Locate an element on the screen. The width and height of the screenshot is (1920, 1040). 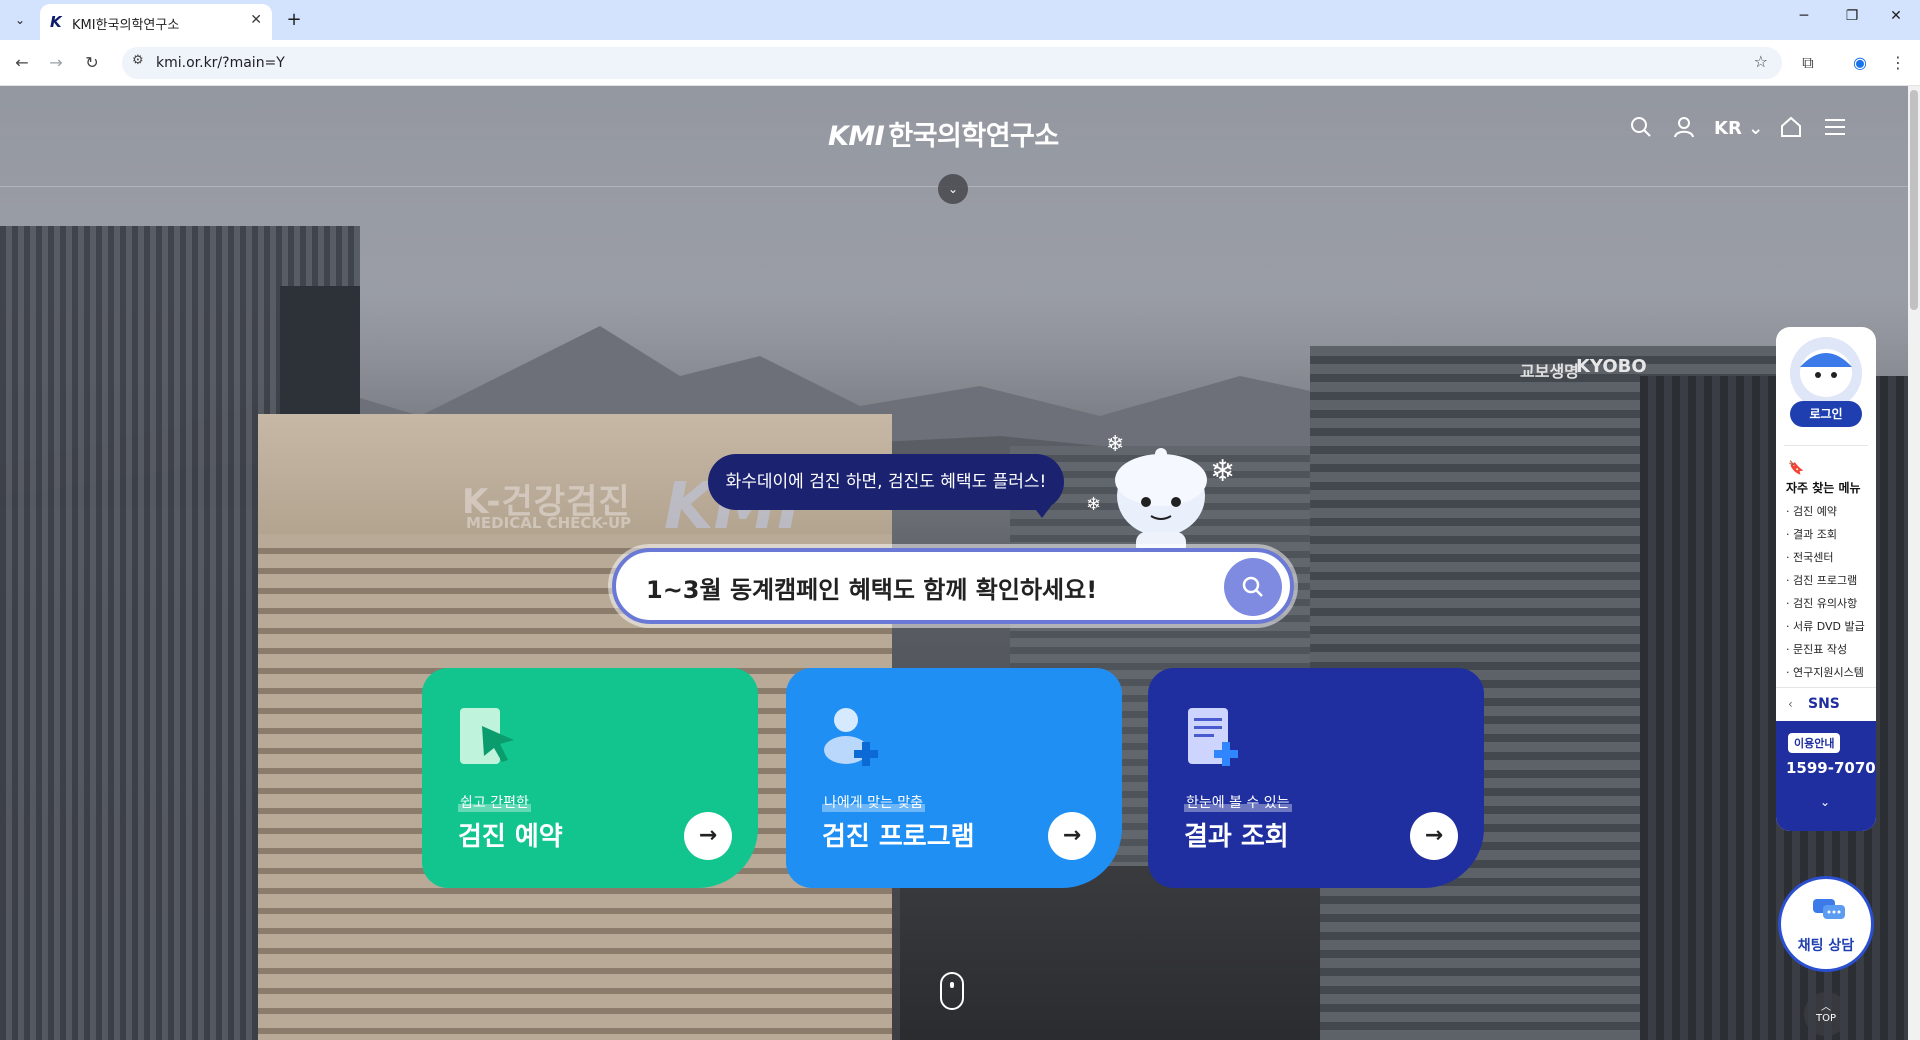
quick-link-dvd: · 서류 DVD 발급 is located at coordinates (1825, 626).